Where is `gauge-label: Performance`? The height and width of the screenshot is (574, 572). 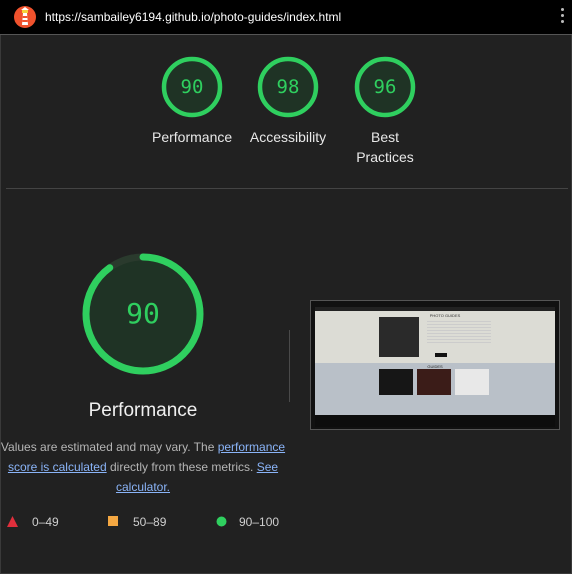 gauge-label: Performance is located at coordinates (192, 137).